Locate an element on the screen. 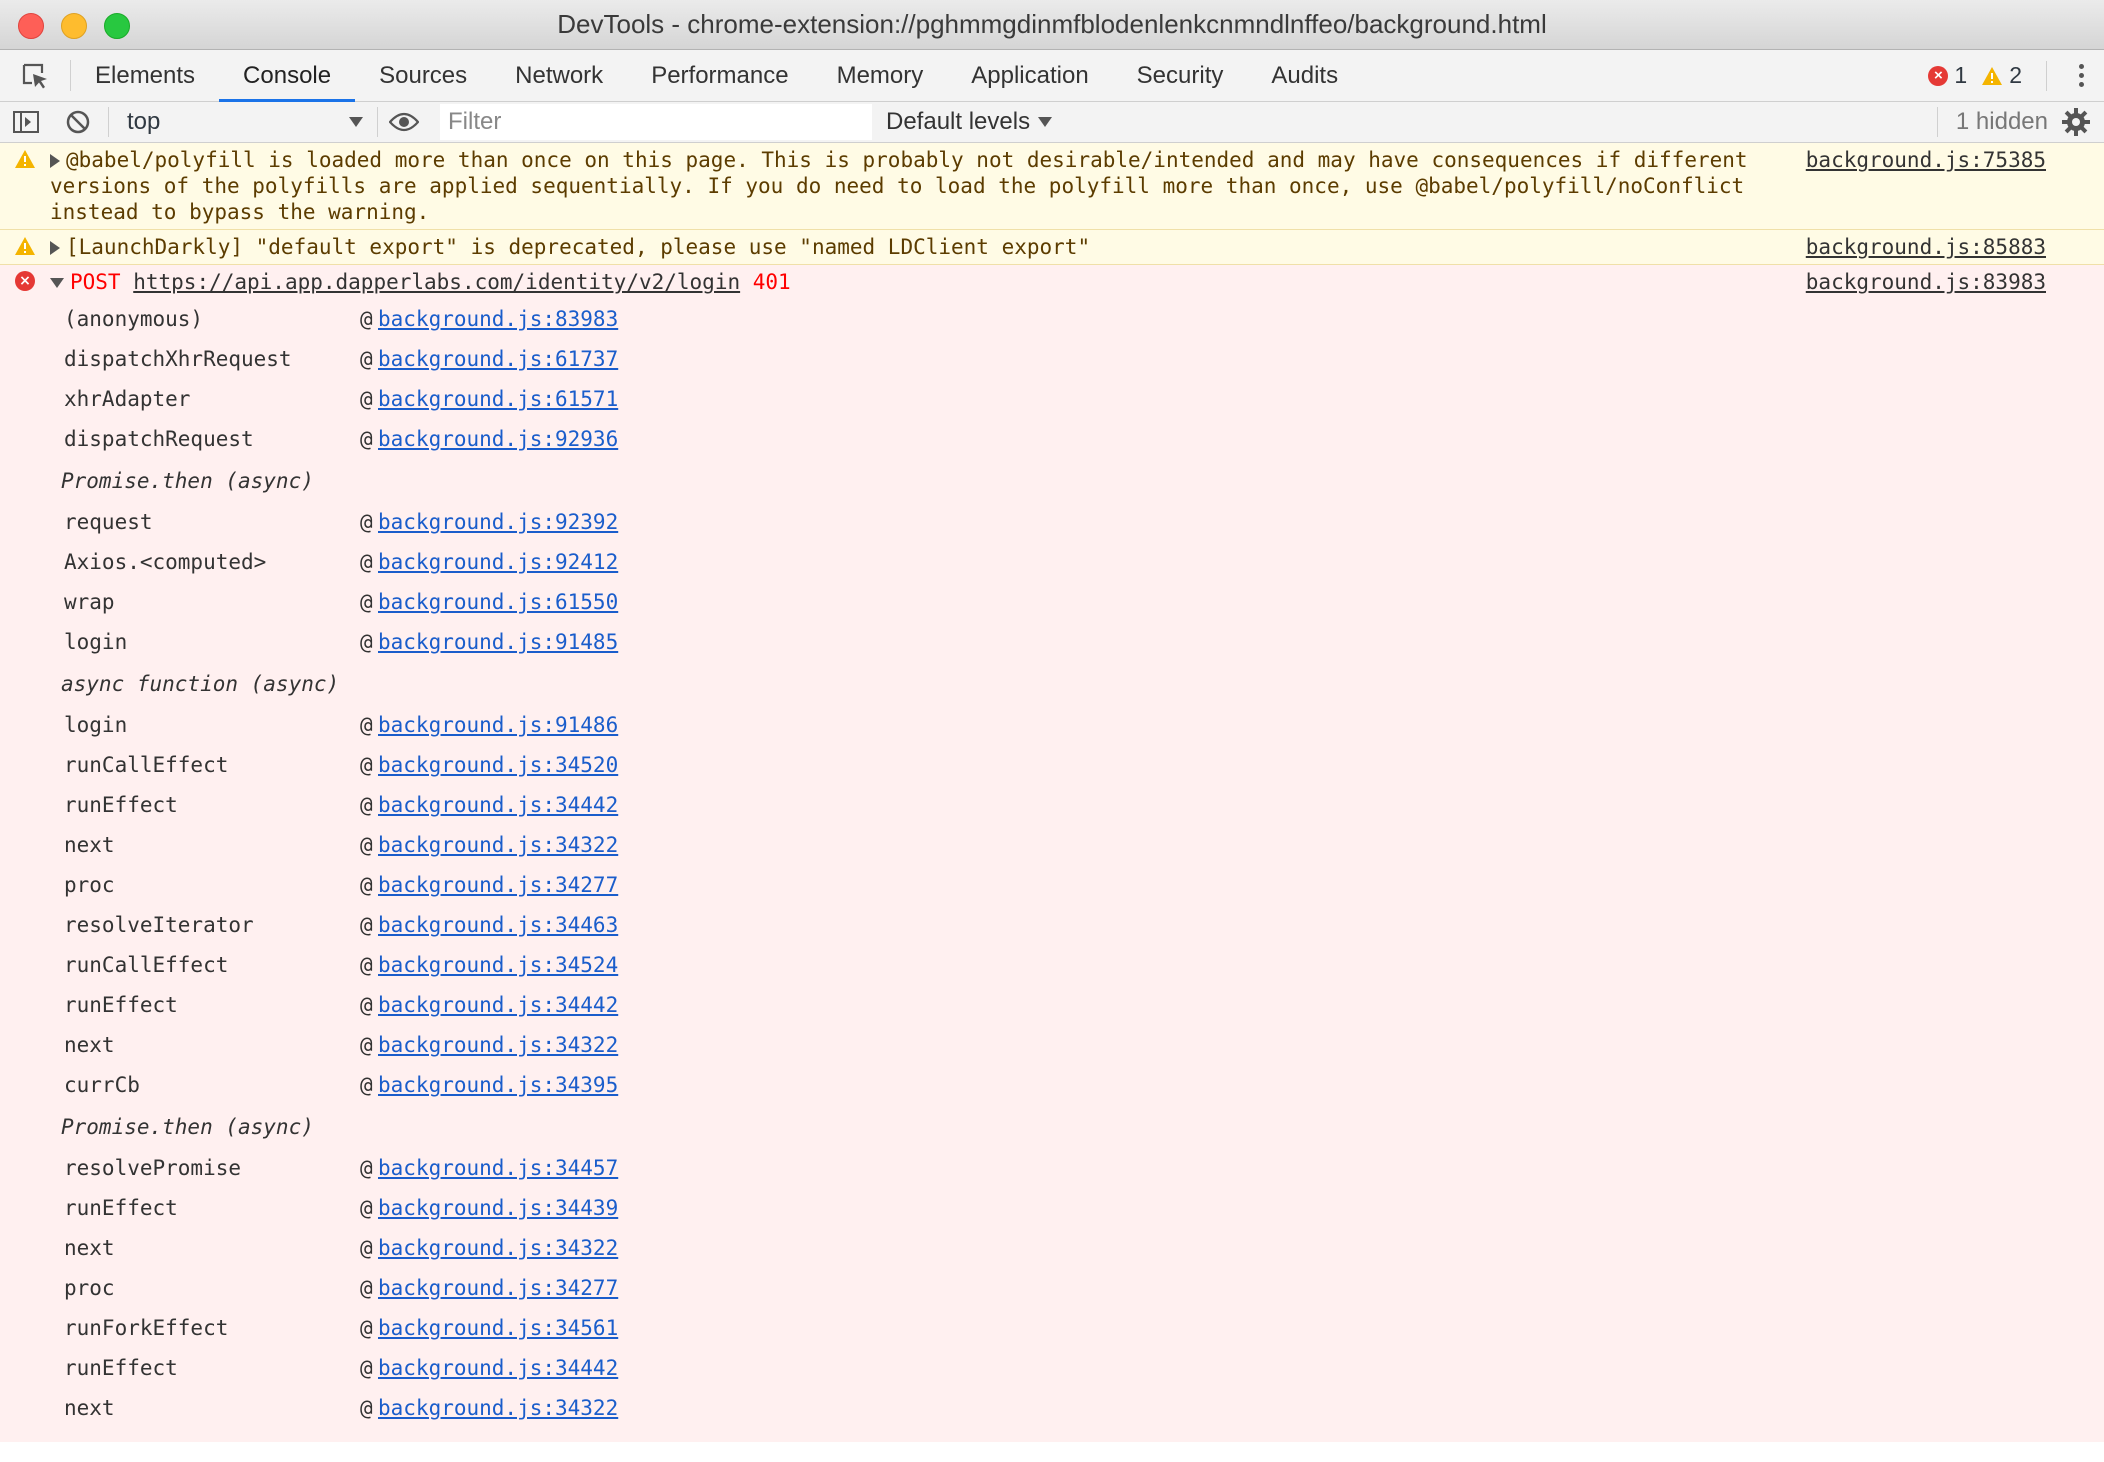  tab-elements: Elements is located at coordinates (145, 75).